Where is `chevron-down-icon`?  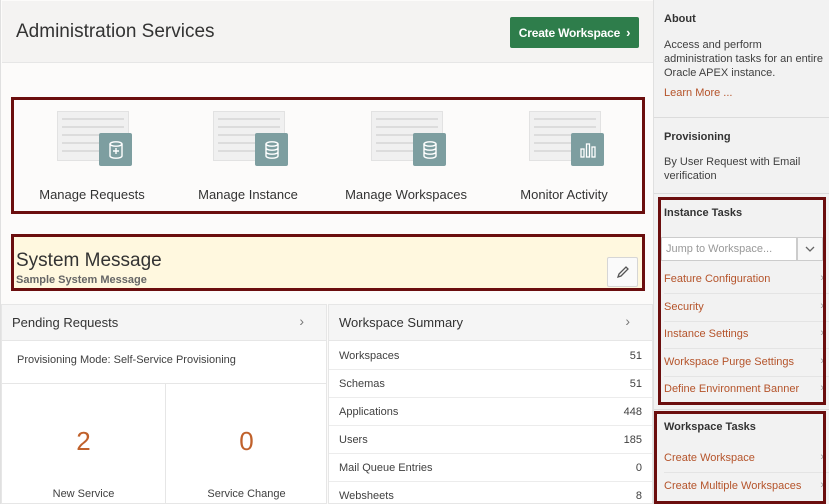
chevron-down-icon is located at coordinates (810, 249).